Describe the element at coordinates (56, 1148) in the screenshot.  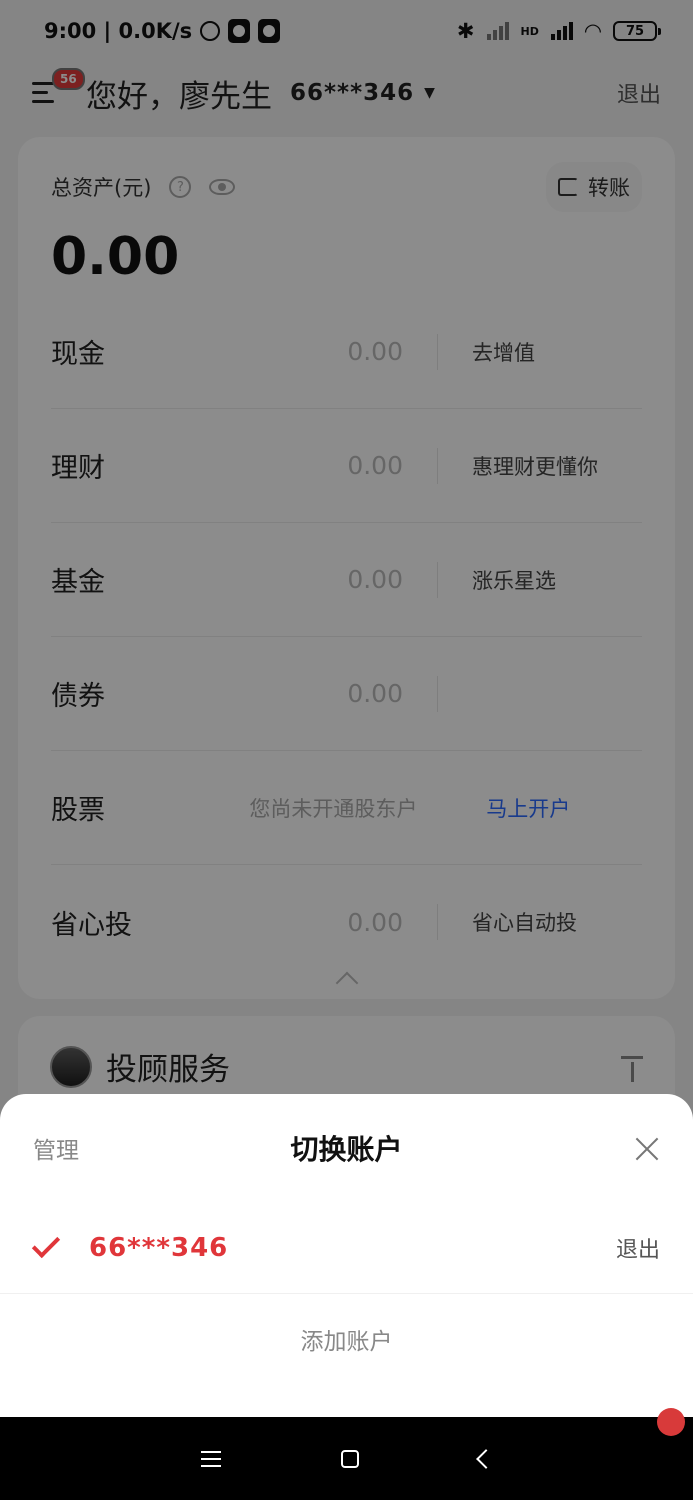
I see `manage-button: 管理` at that location.